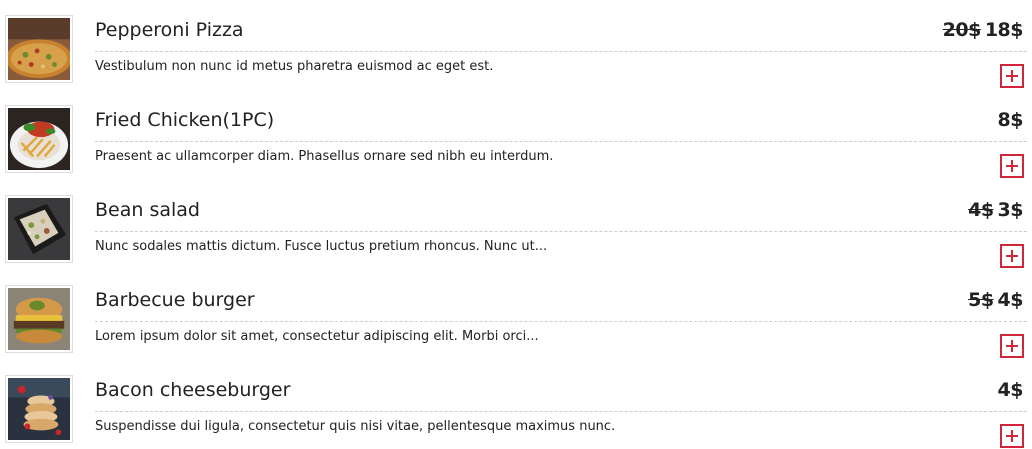 Image resolution: width=1032 pixels, height=449 pixels. Describe the element at coordinates (39, 139) in the screenshot. I see `fried-chicken-photo-icon` at that location.